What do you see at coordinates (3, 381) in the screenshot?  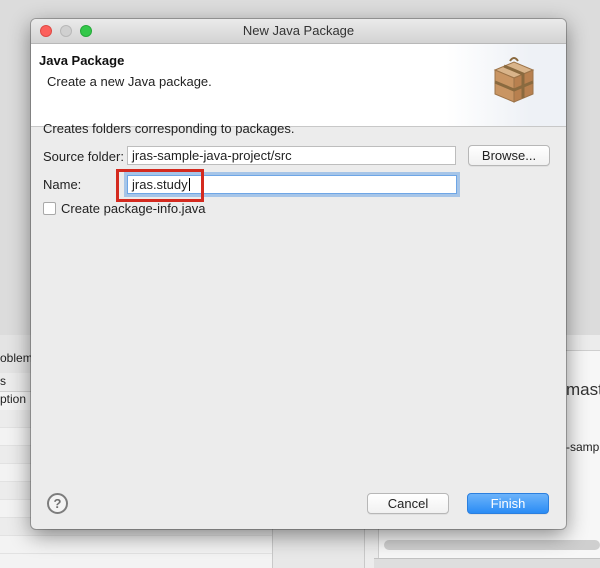 I see `ide-problems-header-text: s` at bounding box center [3, 381].